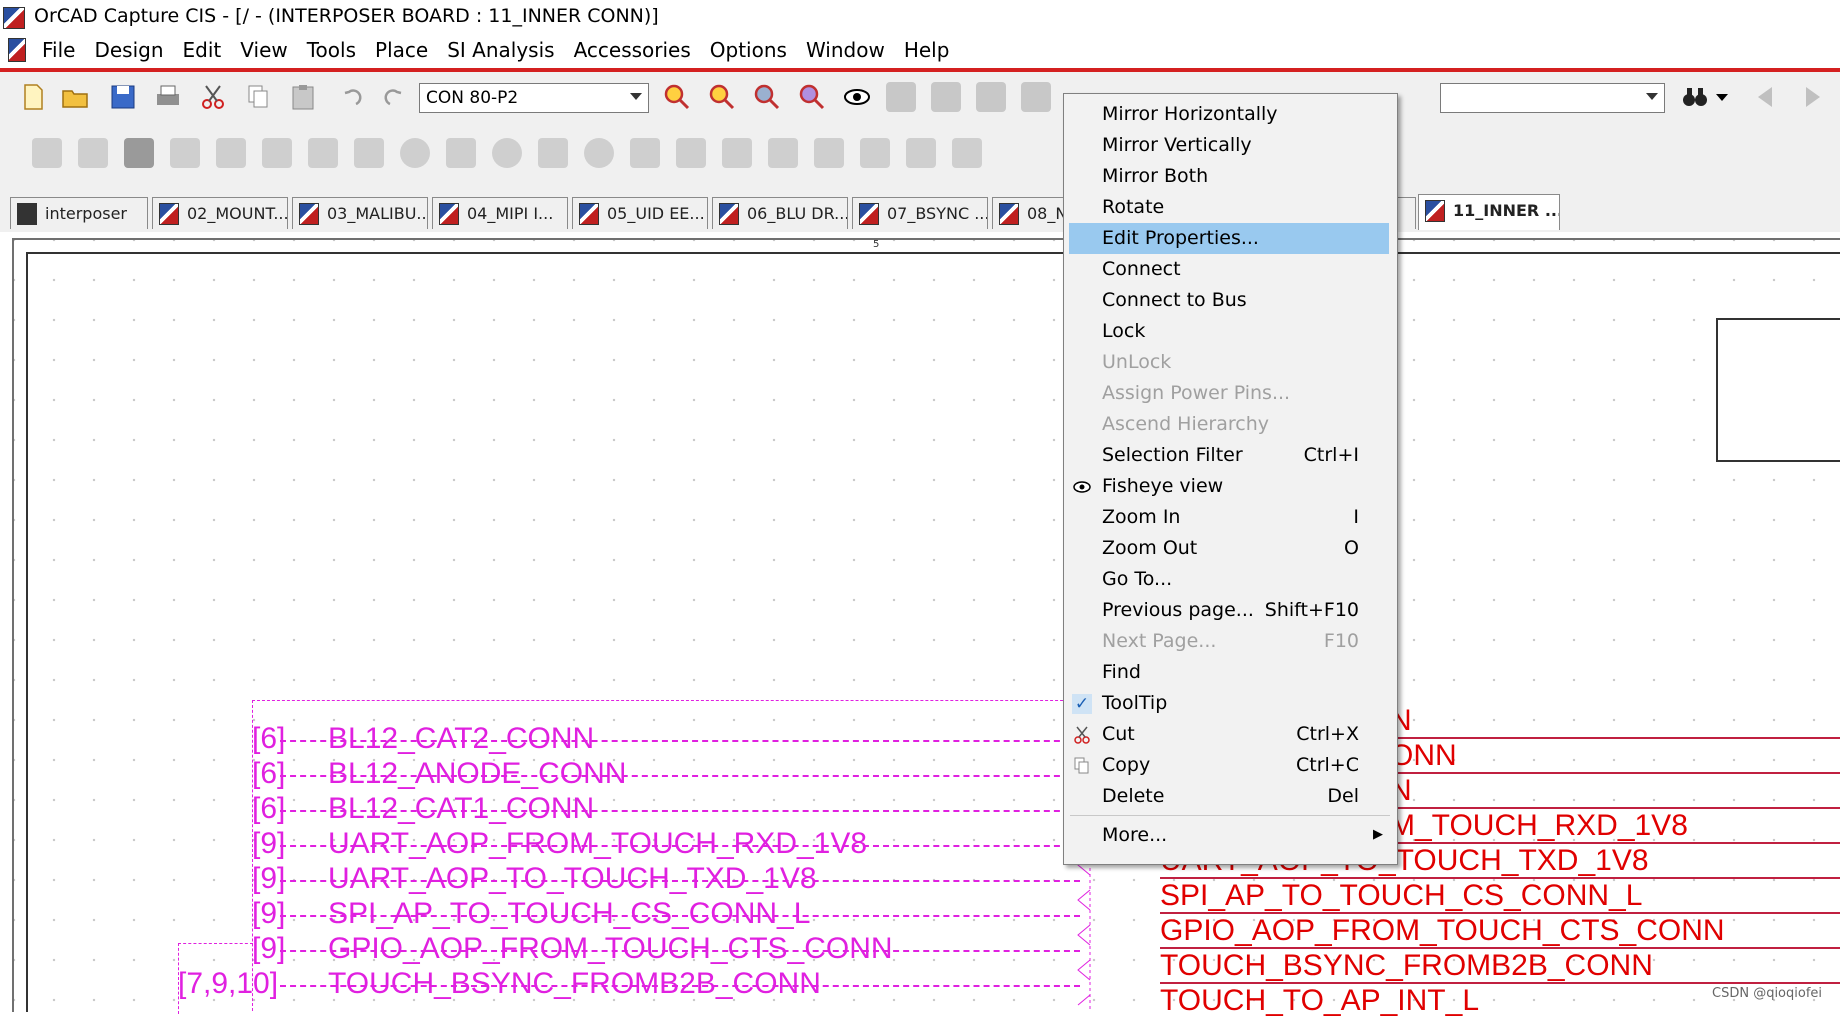 This screenshot has width=1840, height=1018. Describe the element at coordinates (783, 153) in the screenshot. I see `place-ellipse-icon` at that location.